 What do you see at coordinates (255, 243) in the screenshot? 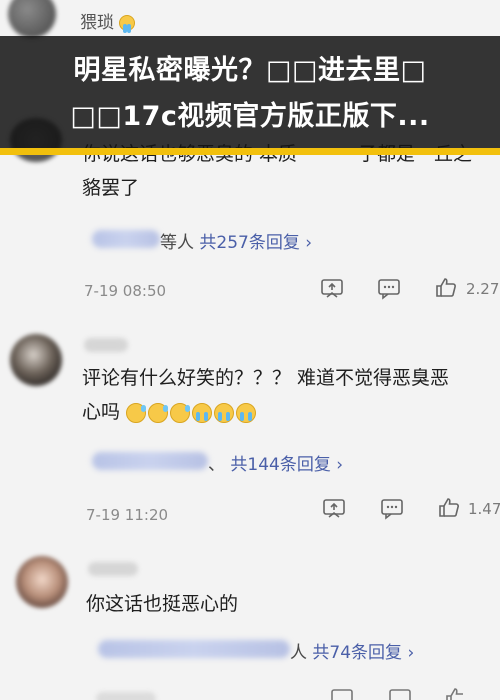
I see `reply-count: 共257条回复 ›` at bounding box center [255, 243].